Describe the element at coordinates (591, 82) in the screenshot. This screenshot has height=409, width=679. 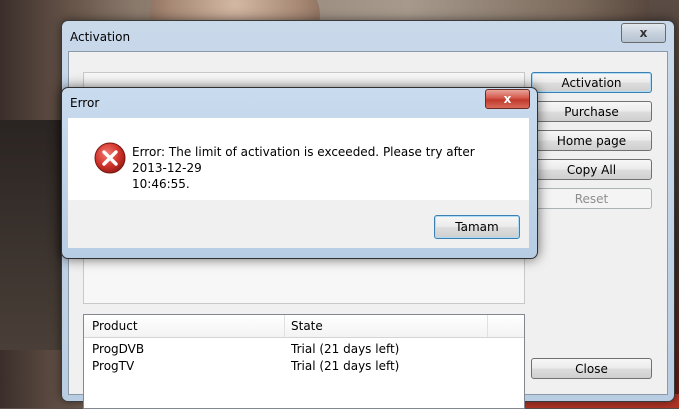
I see `activation-button: Activation` at that location.